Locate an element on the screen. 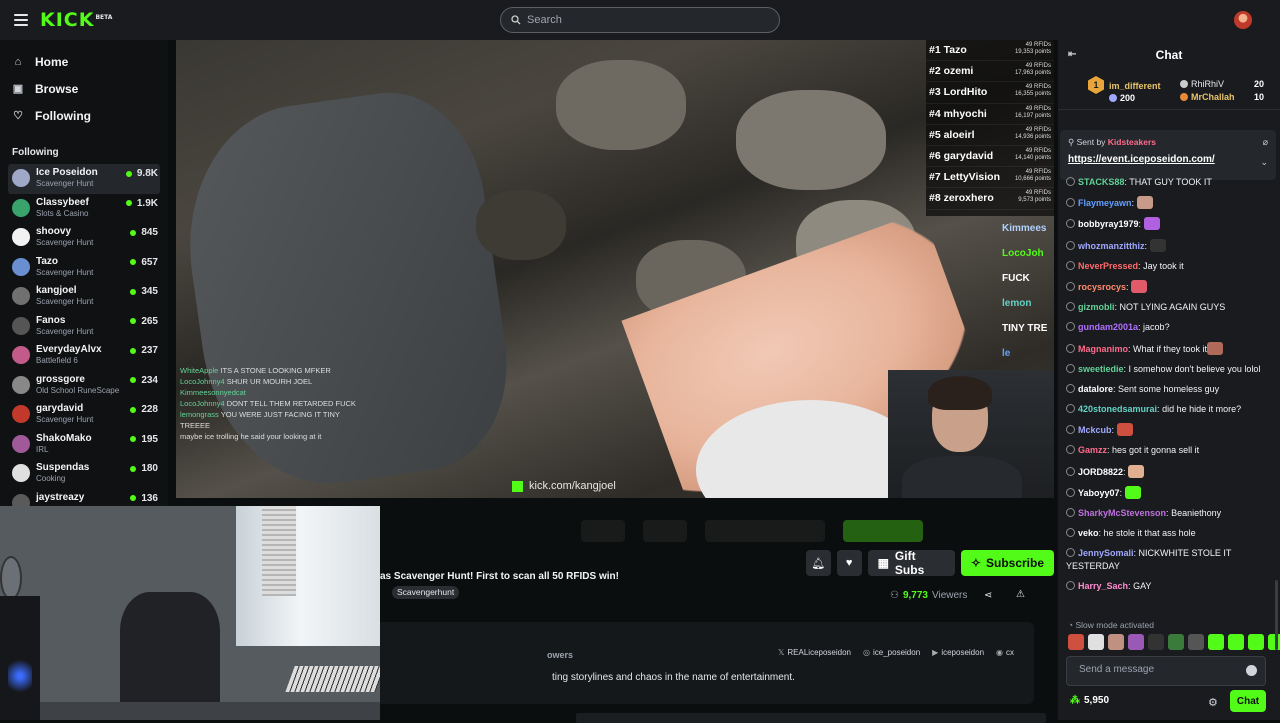 Image resolution: width=1280 pixels, height=723 pixels. chat-username: datalore is located at coordinates (1095, 389).